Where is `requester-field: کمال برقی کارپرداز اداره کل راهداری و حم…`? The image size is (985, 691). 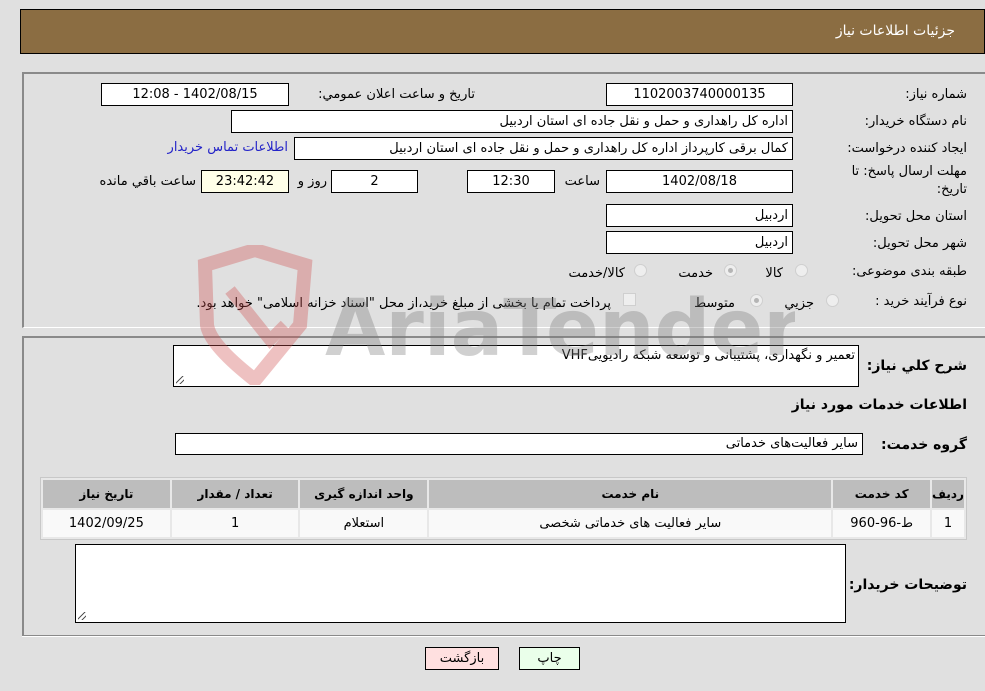
requester-field: کمال برقی کارپرداز اداره کل راهداری و حم… is located at coordinates (543, 148).